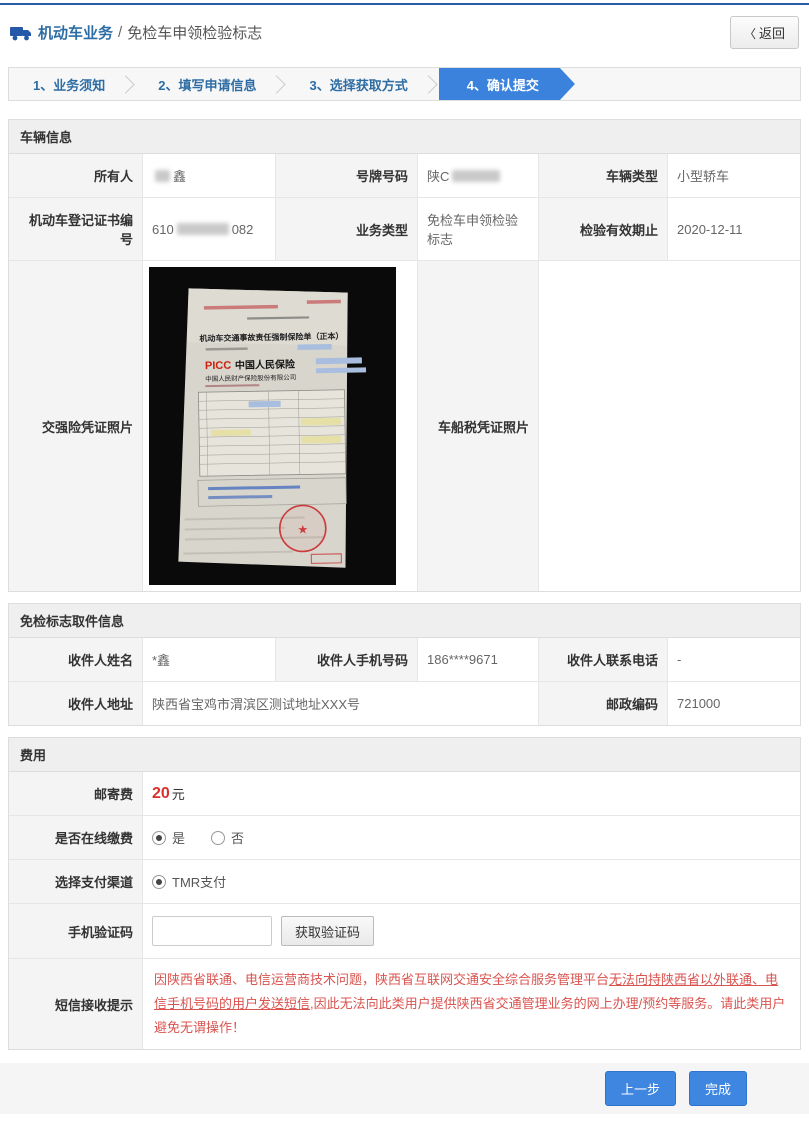 The height and width of the screenshot is (1124, 809). What do you see at coordinates (302, 529) in the screenshot?
I see `stamp-star-icon: ★` at bounding box center [302, 529].